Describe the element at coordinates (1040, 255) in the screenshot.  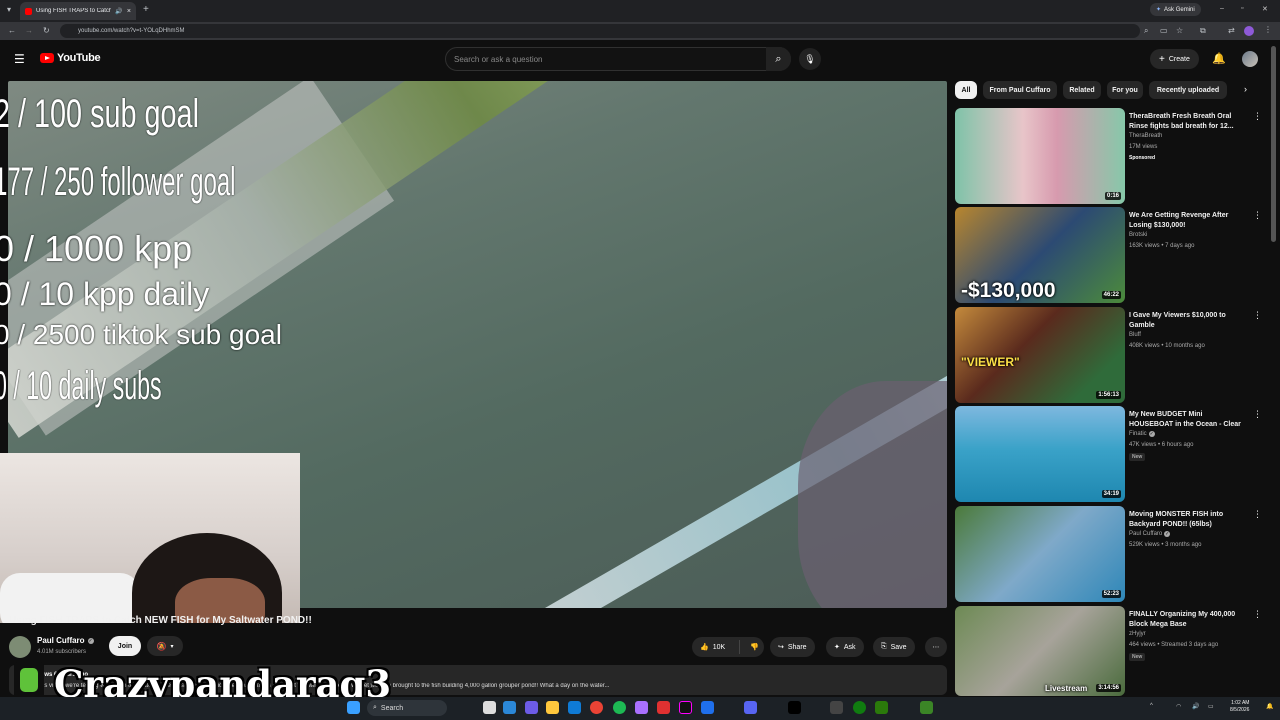
I see `video-thumbnail: -$130,000 46:22` at that location.